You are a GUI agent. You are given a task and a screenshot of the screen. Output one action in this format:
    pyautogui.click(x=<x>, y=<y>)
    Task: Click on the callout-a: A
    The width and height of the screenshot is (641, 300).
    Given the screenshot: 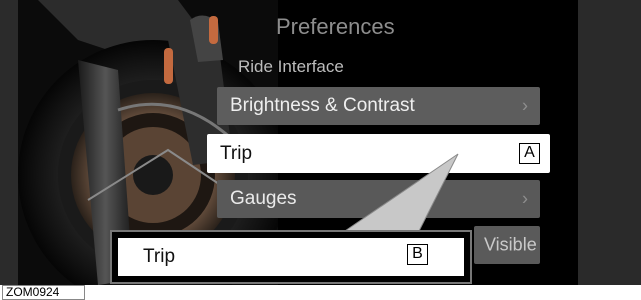 What is the action you would take?
    pyautogui.click(x=529, y=153)
    